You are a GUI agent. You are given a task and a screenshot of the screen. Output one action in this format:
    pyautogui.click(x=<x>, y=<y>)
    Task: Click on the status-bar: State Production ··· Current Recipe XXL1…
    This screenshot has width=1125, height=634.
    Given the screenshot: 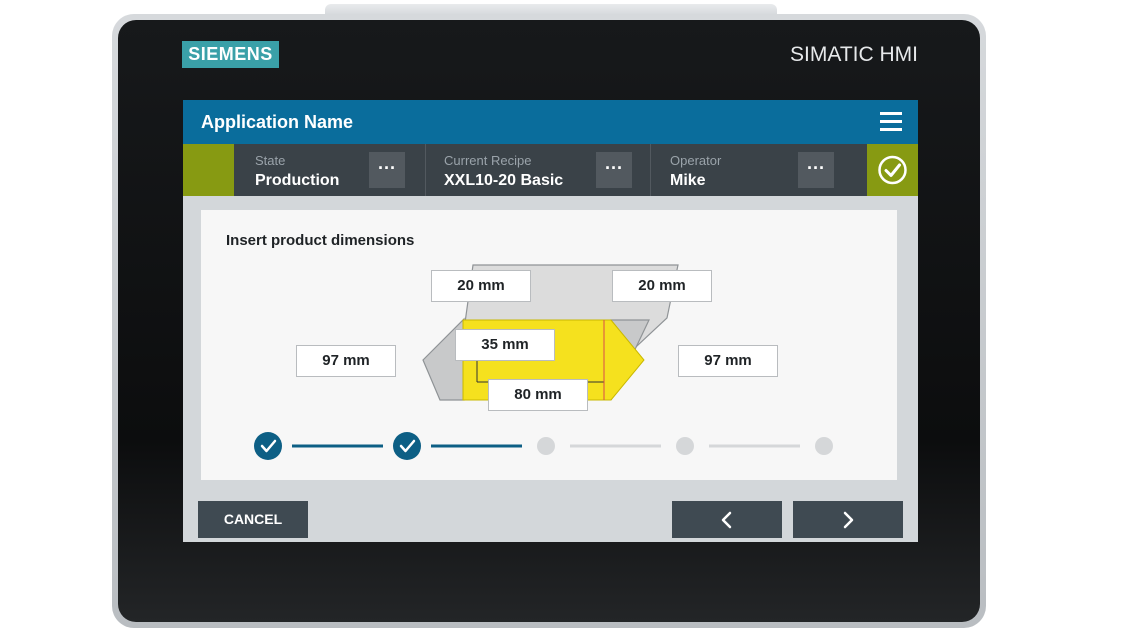 What is the action you would take?
    pyautogui.click(x=550, y=170)
    